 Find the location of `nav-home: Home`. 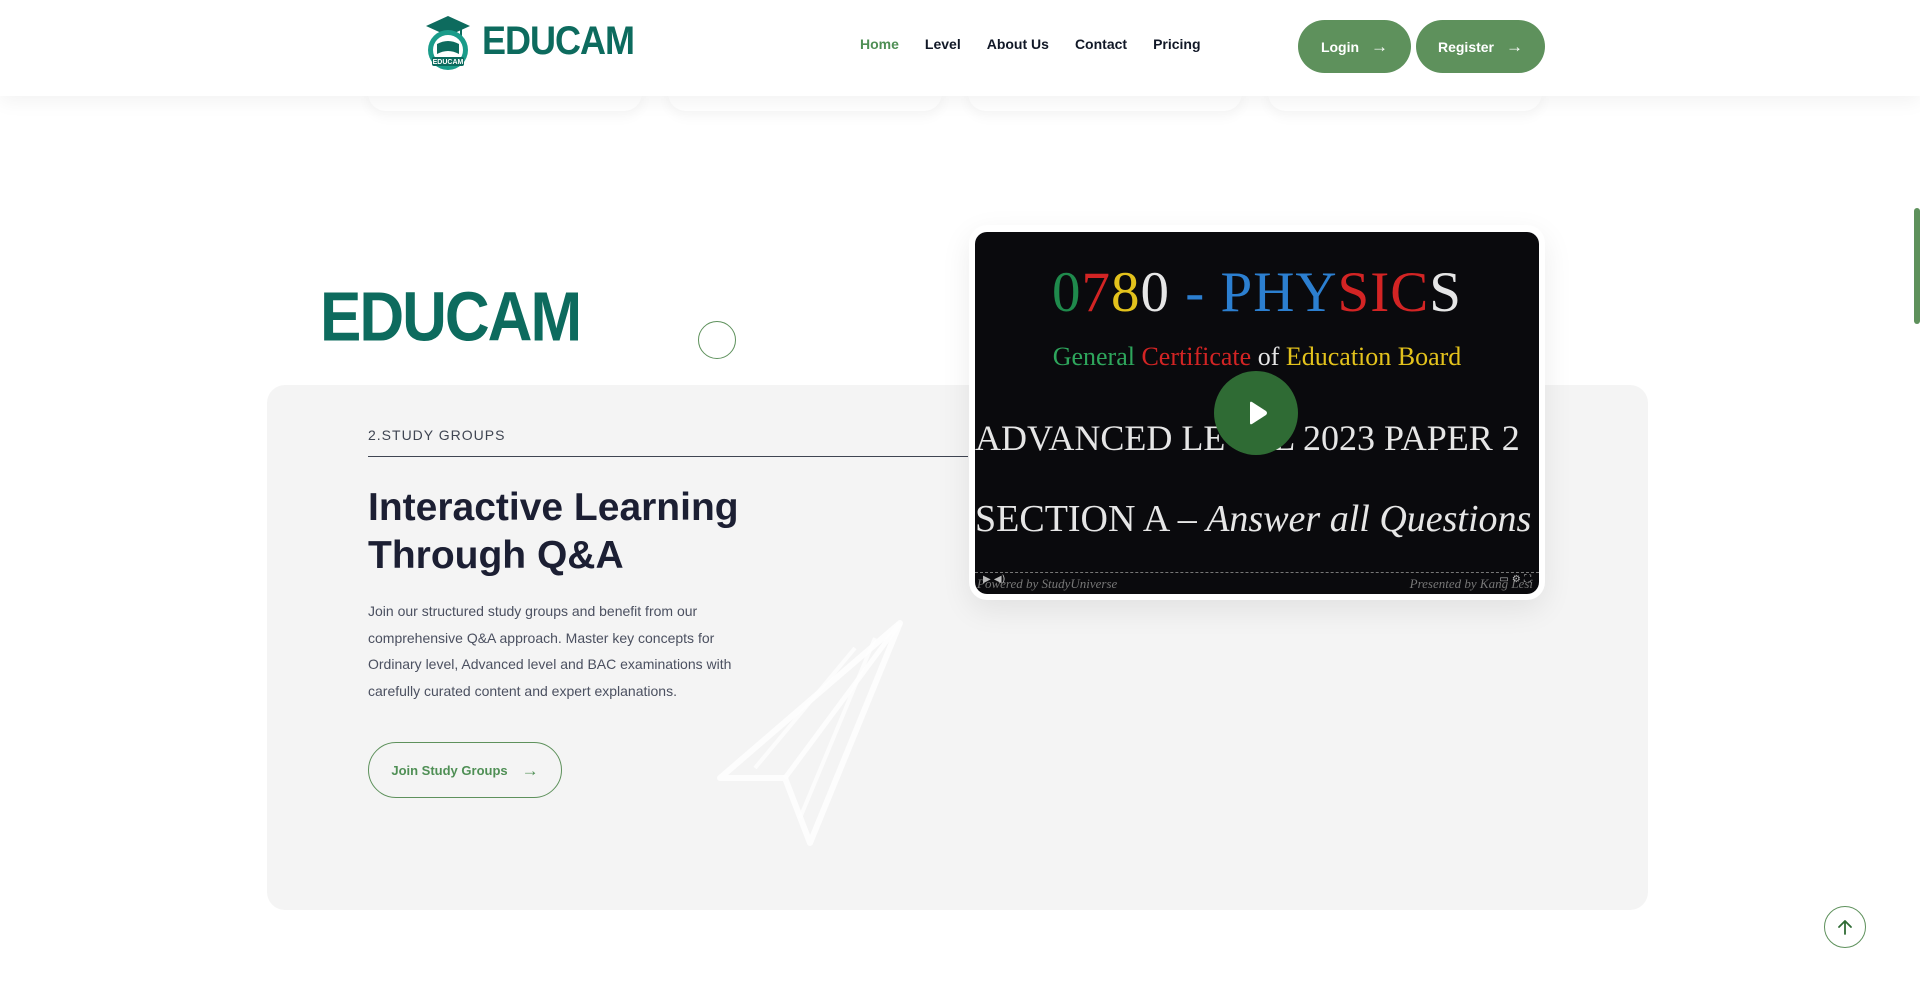

nav-home: Home is located at coordinates (879, 44).